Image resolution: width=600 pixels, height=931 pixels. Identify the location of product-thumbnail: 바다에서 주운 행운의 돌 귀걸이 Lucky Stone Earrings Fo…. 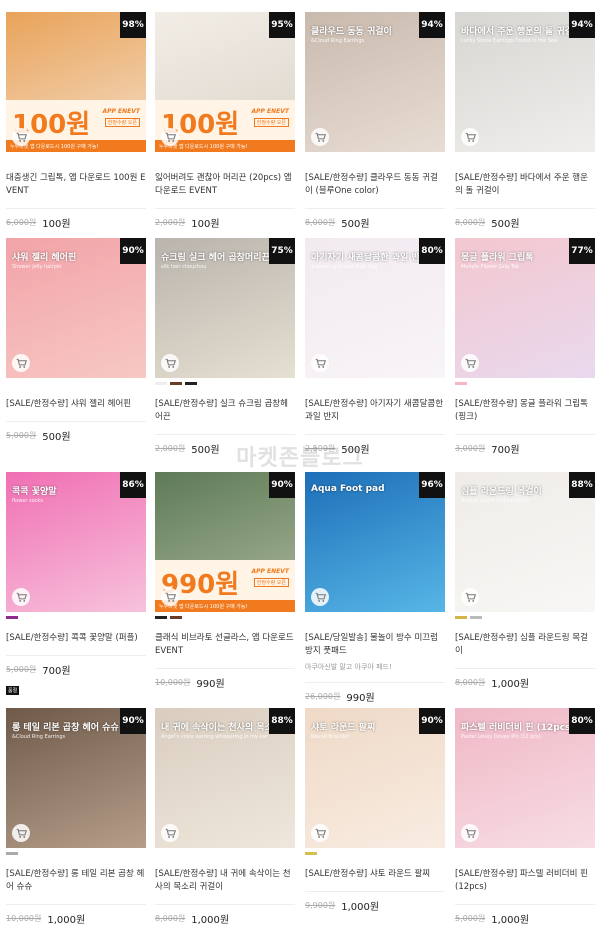
(525, 82).